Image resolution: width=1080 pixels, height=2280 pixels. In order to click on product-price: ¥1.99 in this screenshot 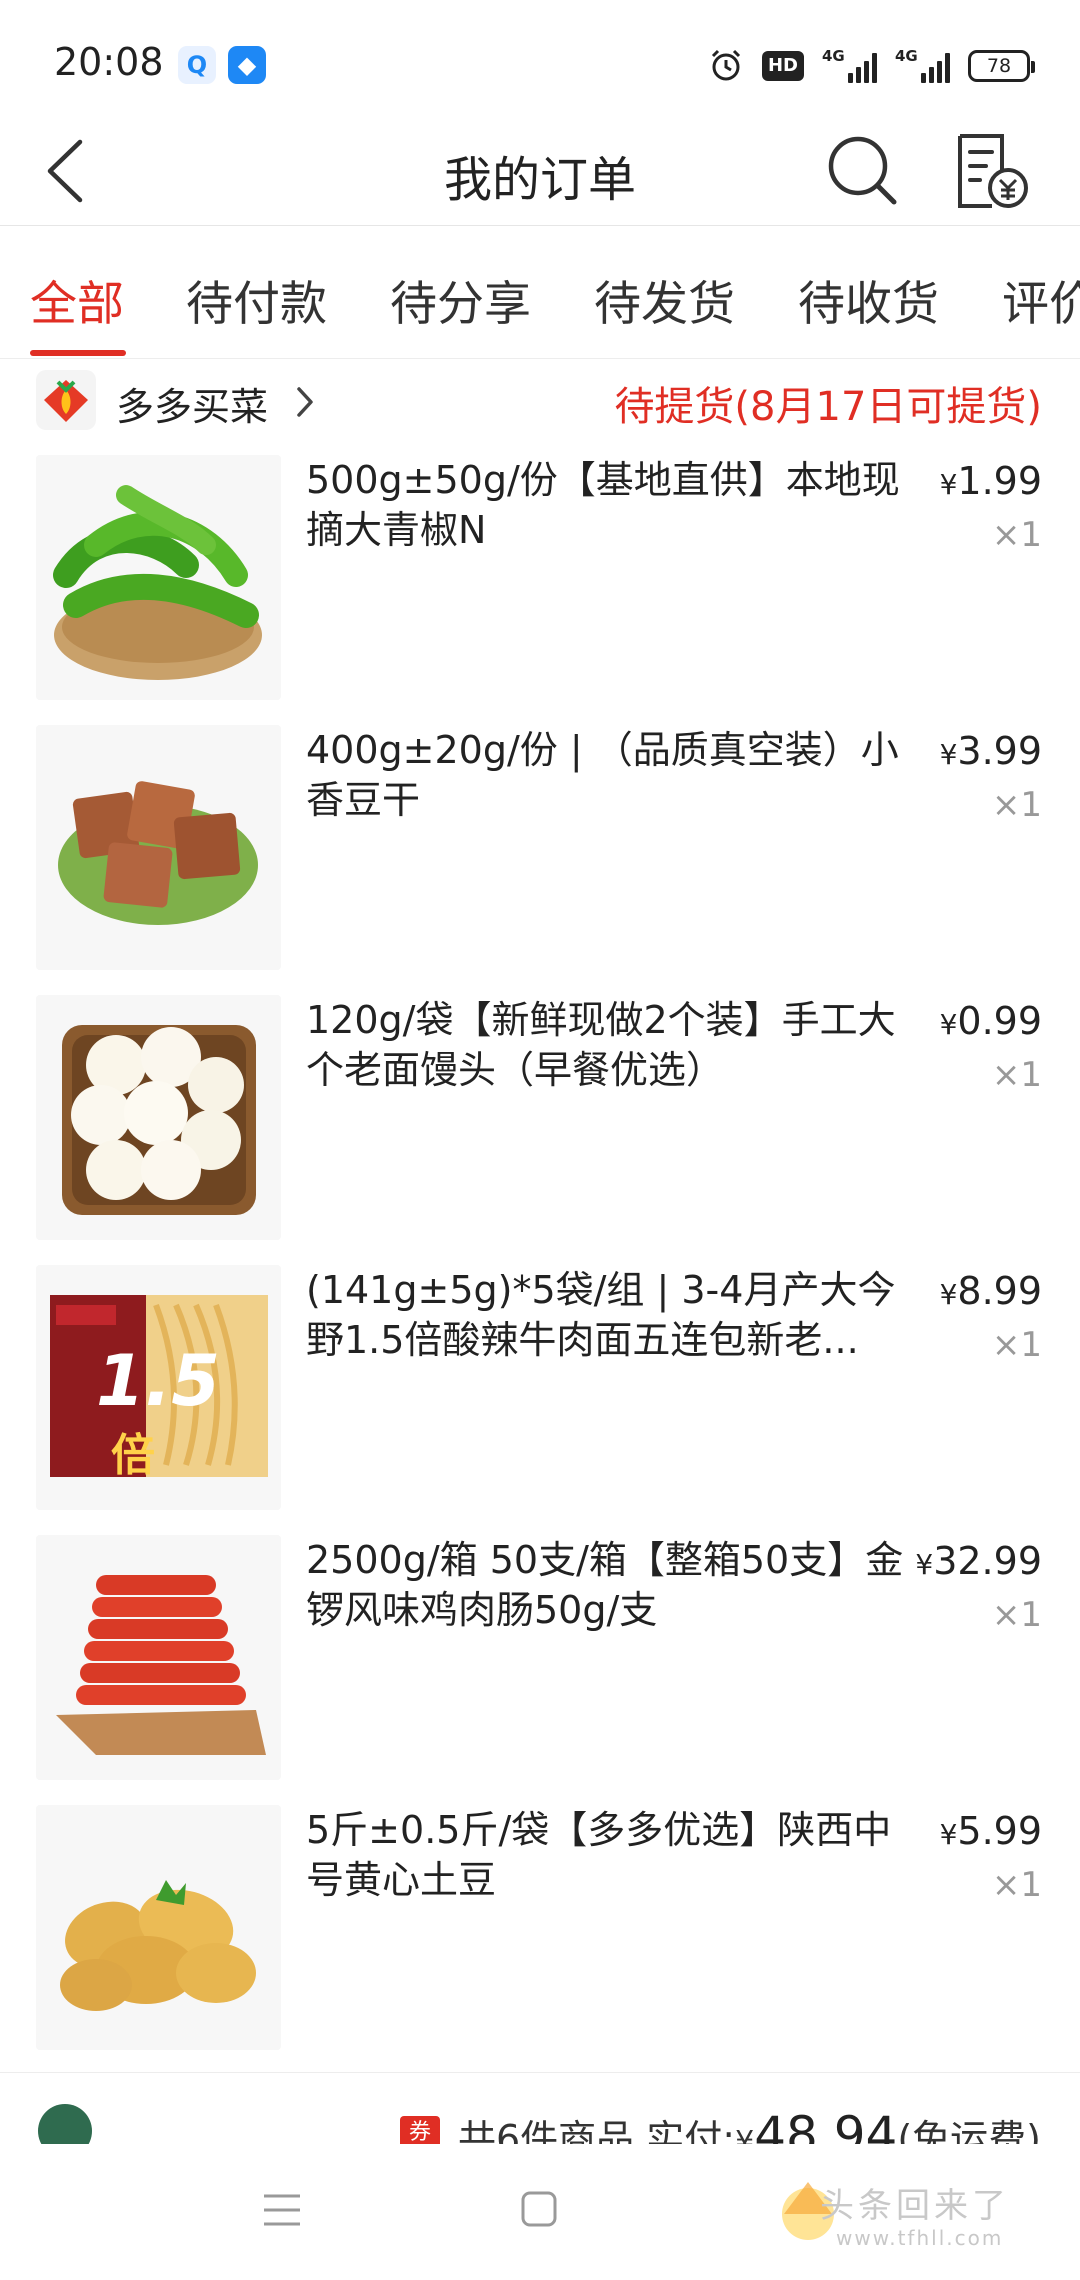, I will do `click(990, 481)`.